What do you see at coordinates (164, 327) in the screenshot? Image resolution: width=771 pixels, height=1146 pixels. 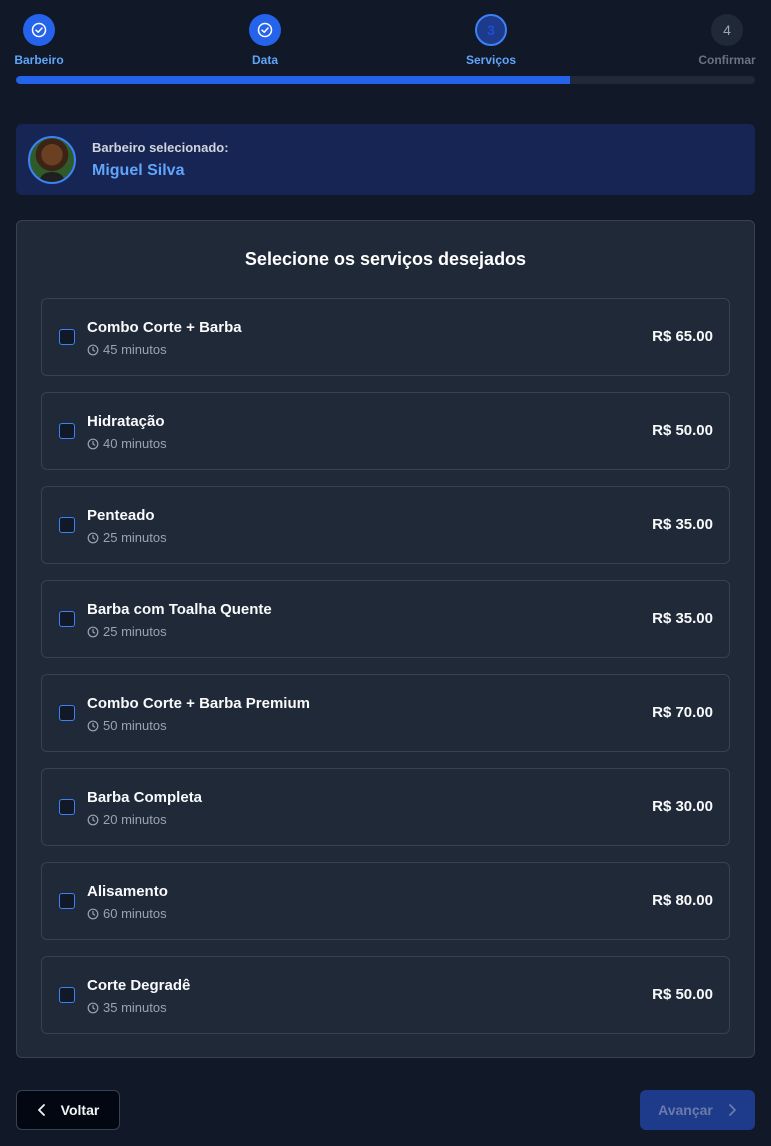 I see `service-name: Combo Corte + Barba` at bounding box center [164, 327].